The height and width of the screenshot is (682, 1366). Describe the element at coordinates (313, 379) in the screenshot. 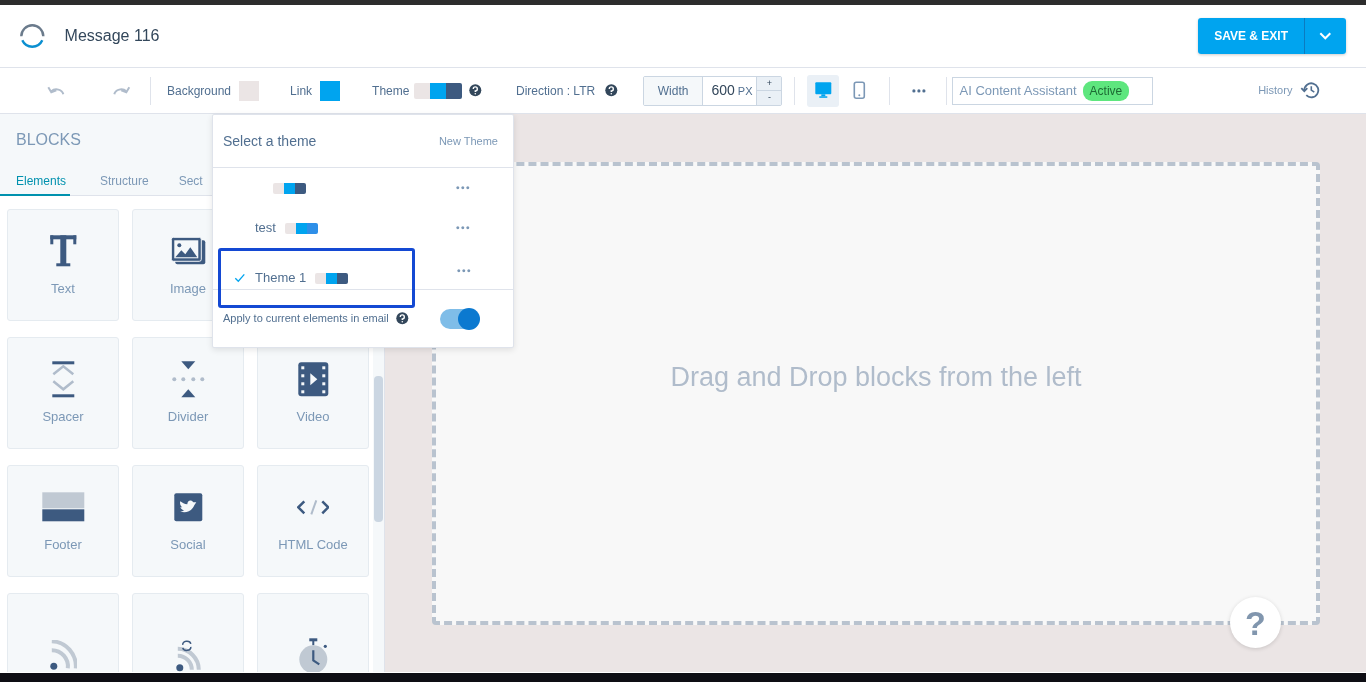

I see `video-icon` at that location.